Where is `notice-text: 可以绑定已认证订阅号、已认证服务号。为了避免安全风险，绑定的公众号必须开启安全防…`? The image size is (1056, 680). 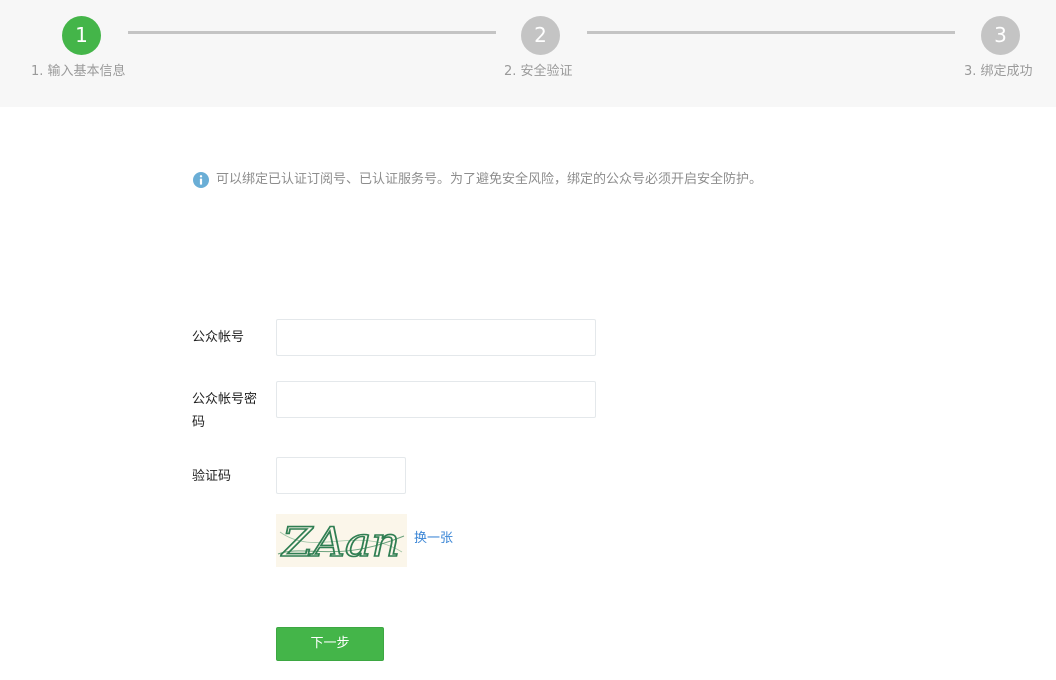 notice-text: 可以绑定已认证订阅号、已认证服务号。为了避免安全风险，绑定的公众号必须开启安全防… is located at coordinates (489, 179).